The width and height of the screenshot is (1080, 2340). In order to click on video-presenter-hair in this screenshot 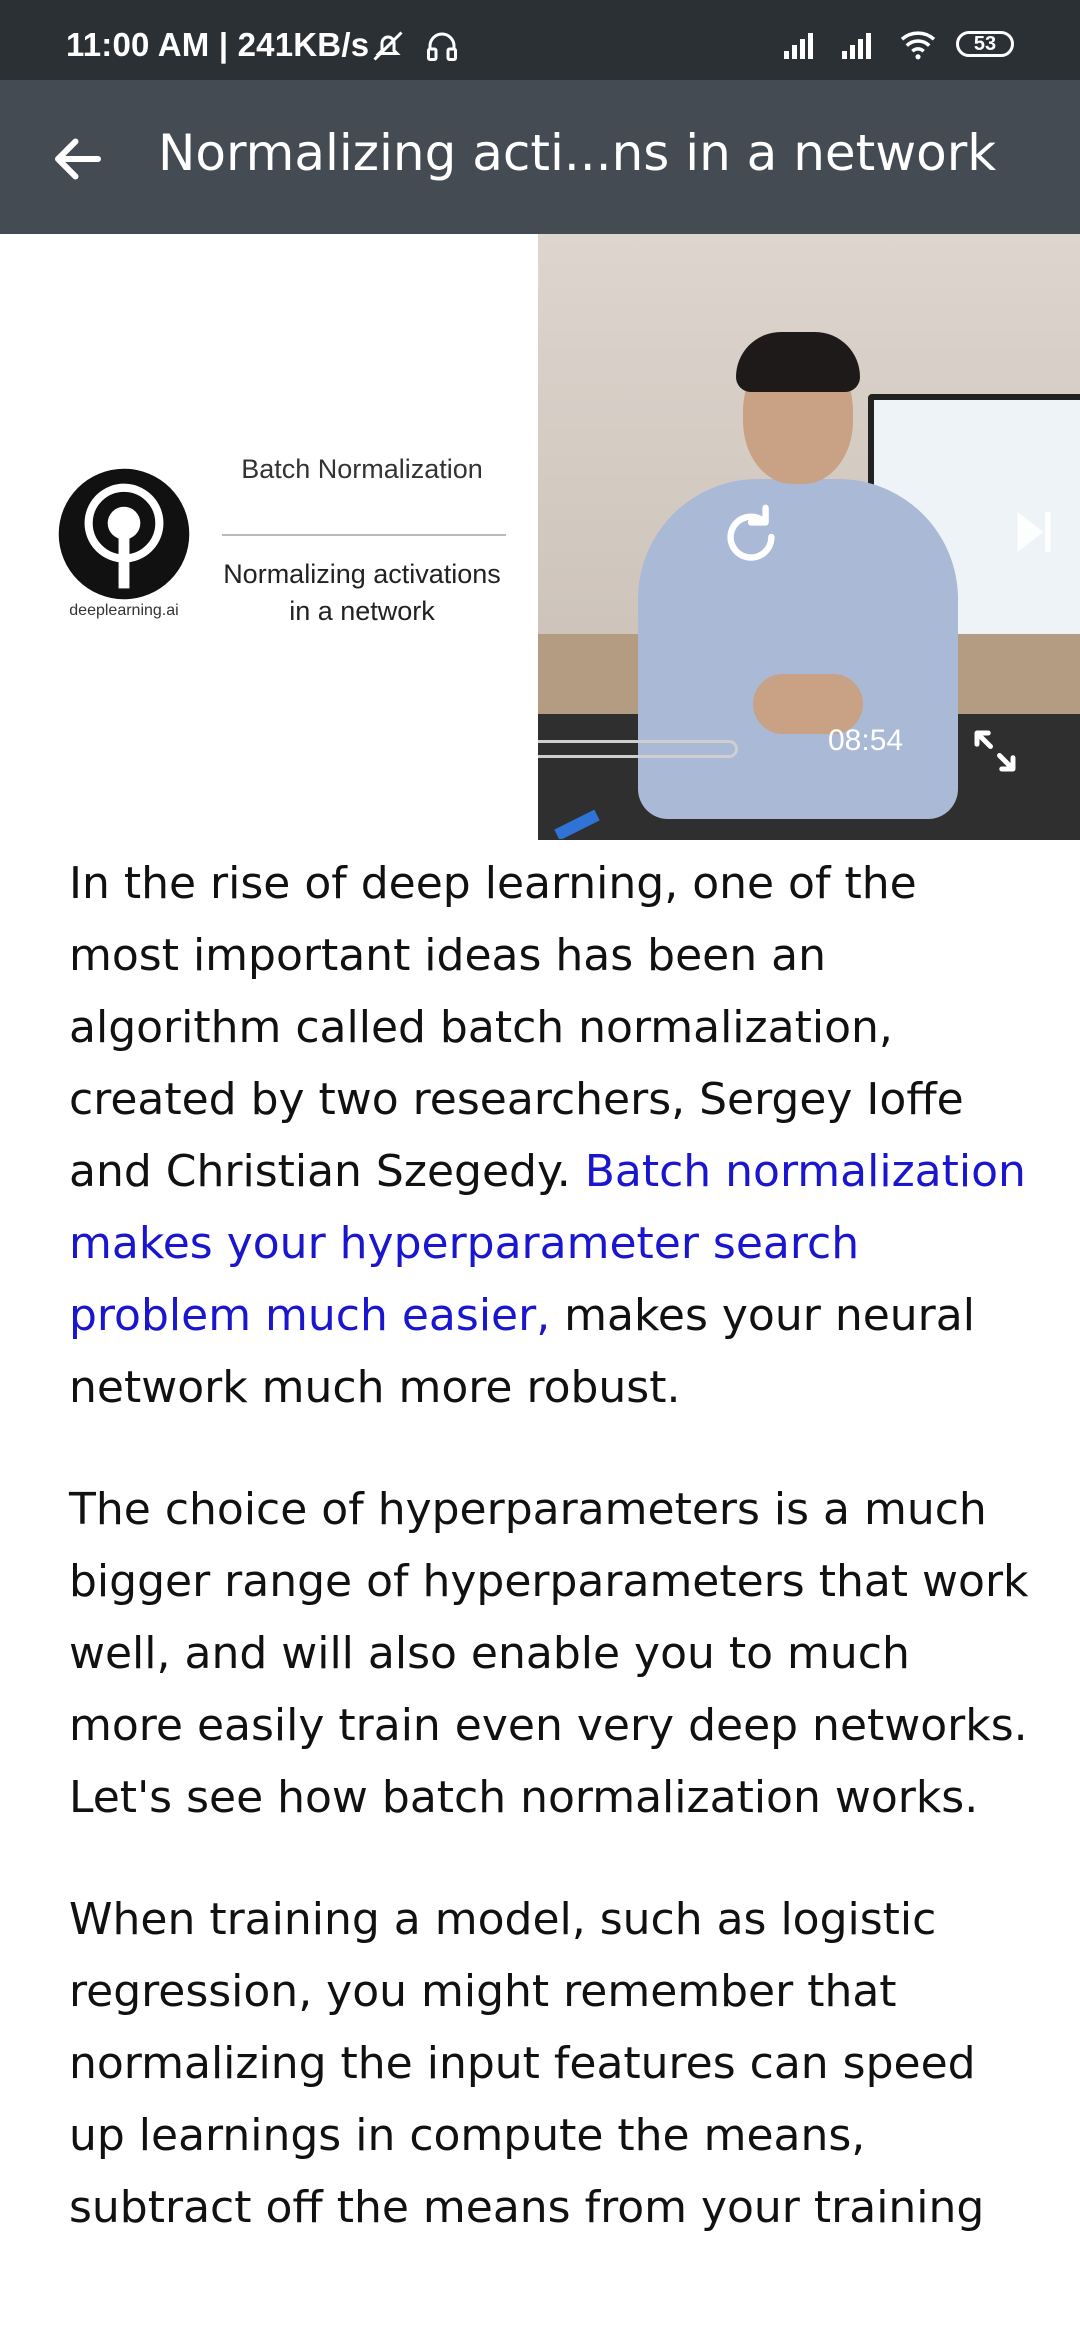, I will do `click(798, 362)`.